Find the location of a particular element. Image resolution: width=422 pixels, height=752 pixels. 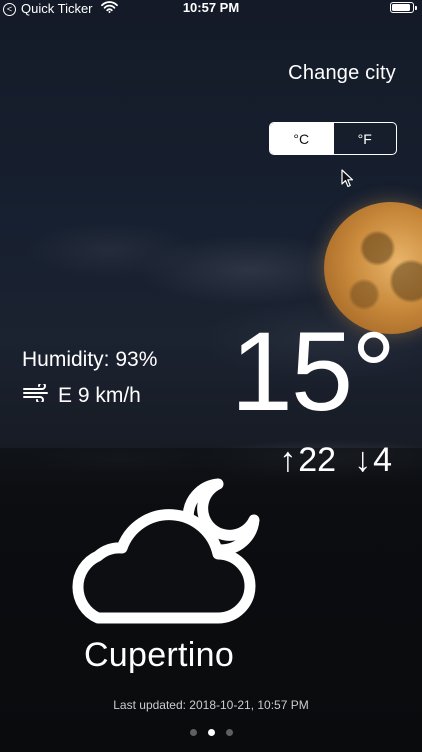

current-temperature: 15° is located at coordinates (313, 371).